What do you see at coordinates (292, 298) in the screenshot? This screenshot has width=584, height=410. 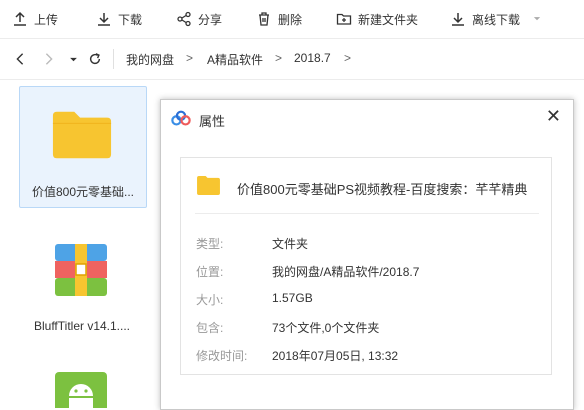 I see `size-value: 1.57GB` at bounding box center [292, 298].